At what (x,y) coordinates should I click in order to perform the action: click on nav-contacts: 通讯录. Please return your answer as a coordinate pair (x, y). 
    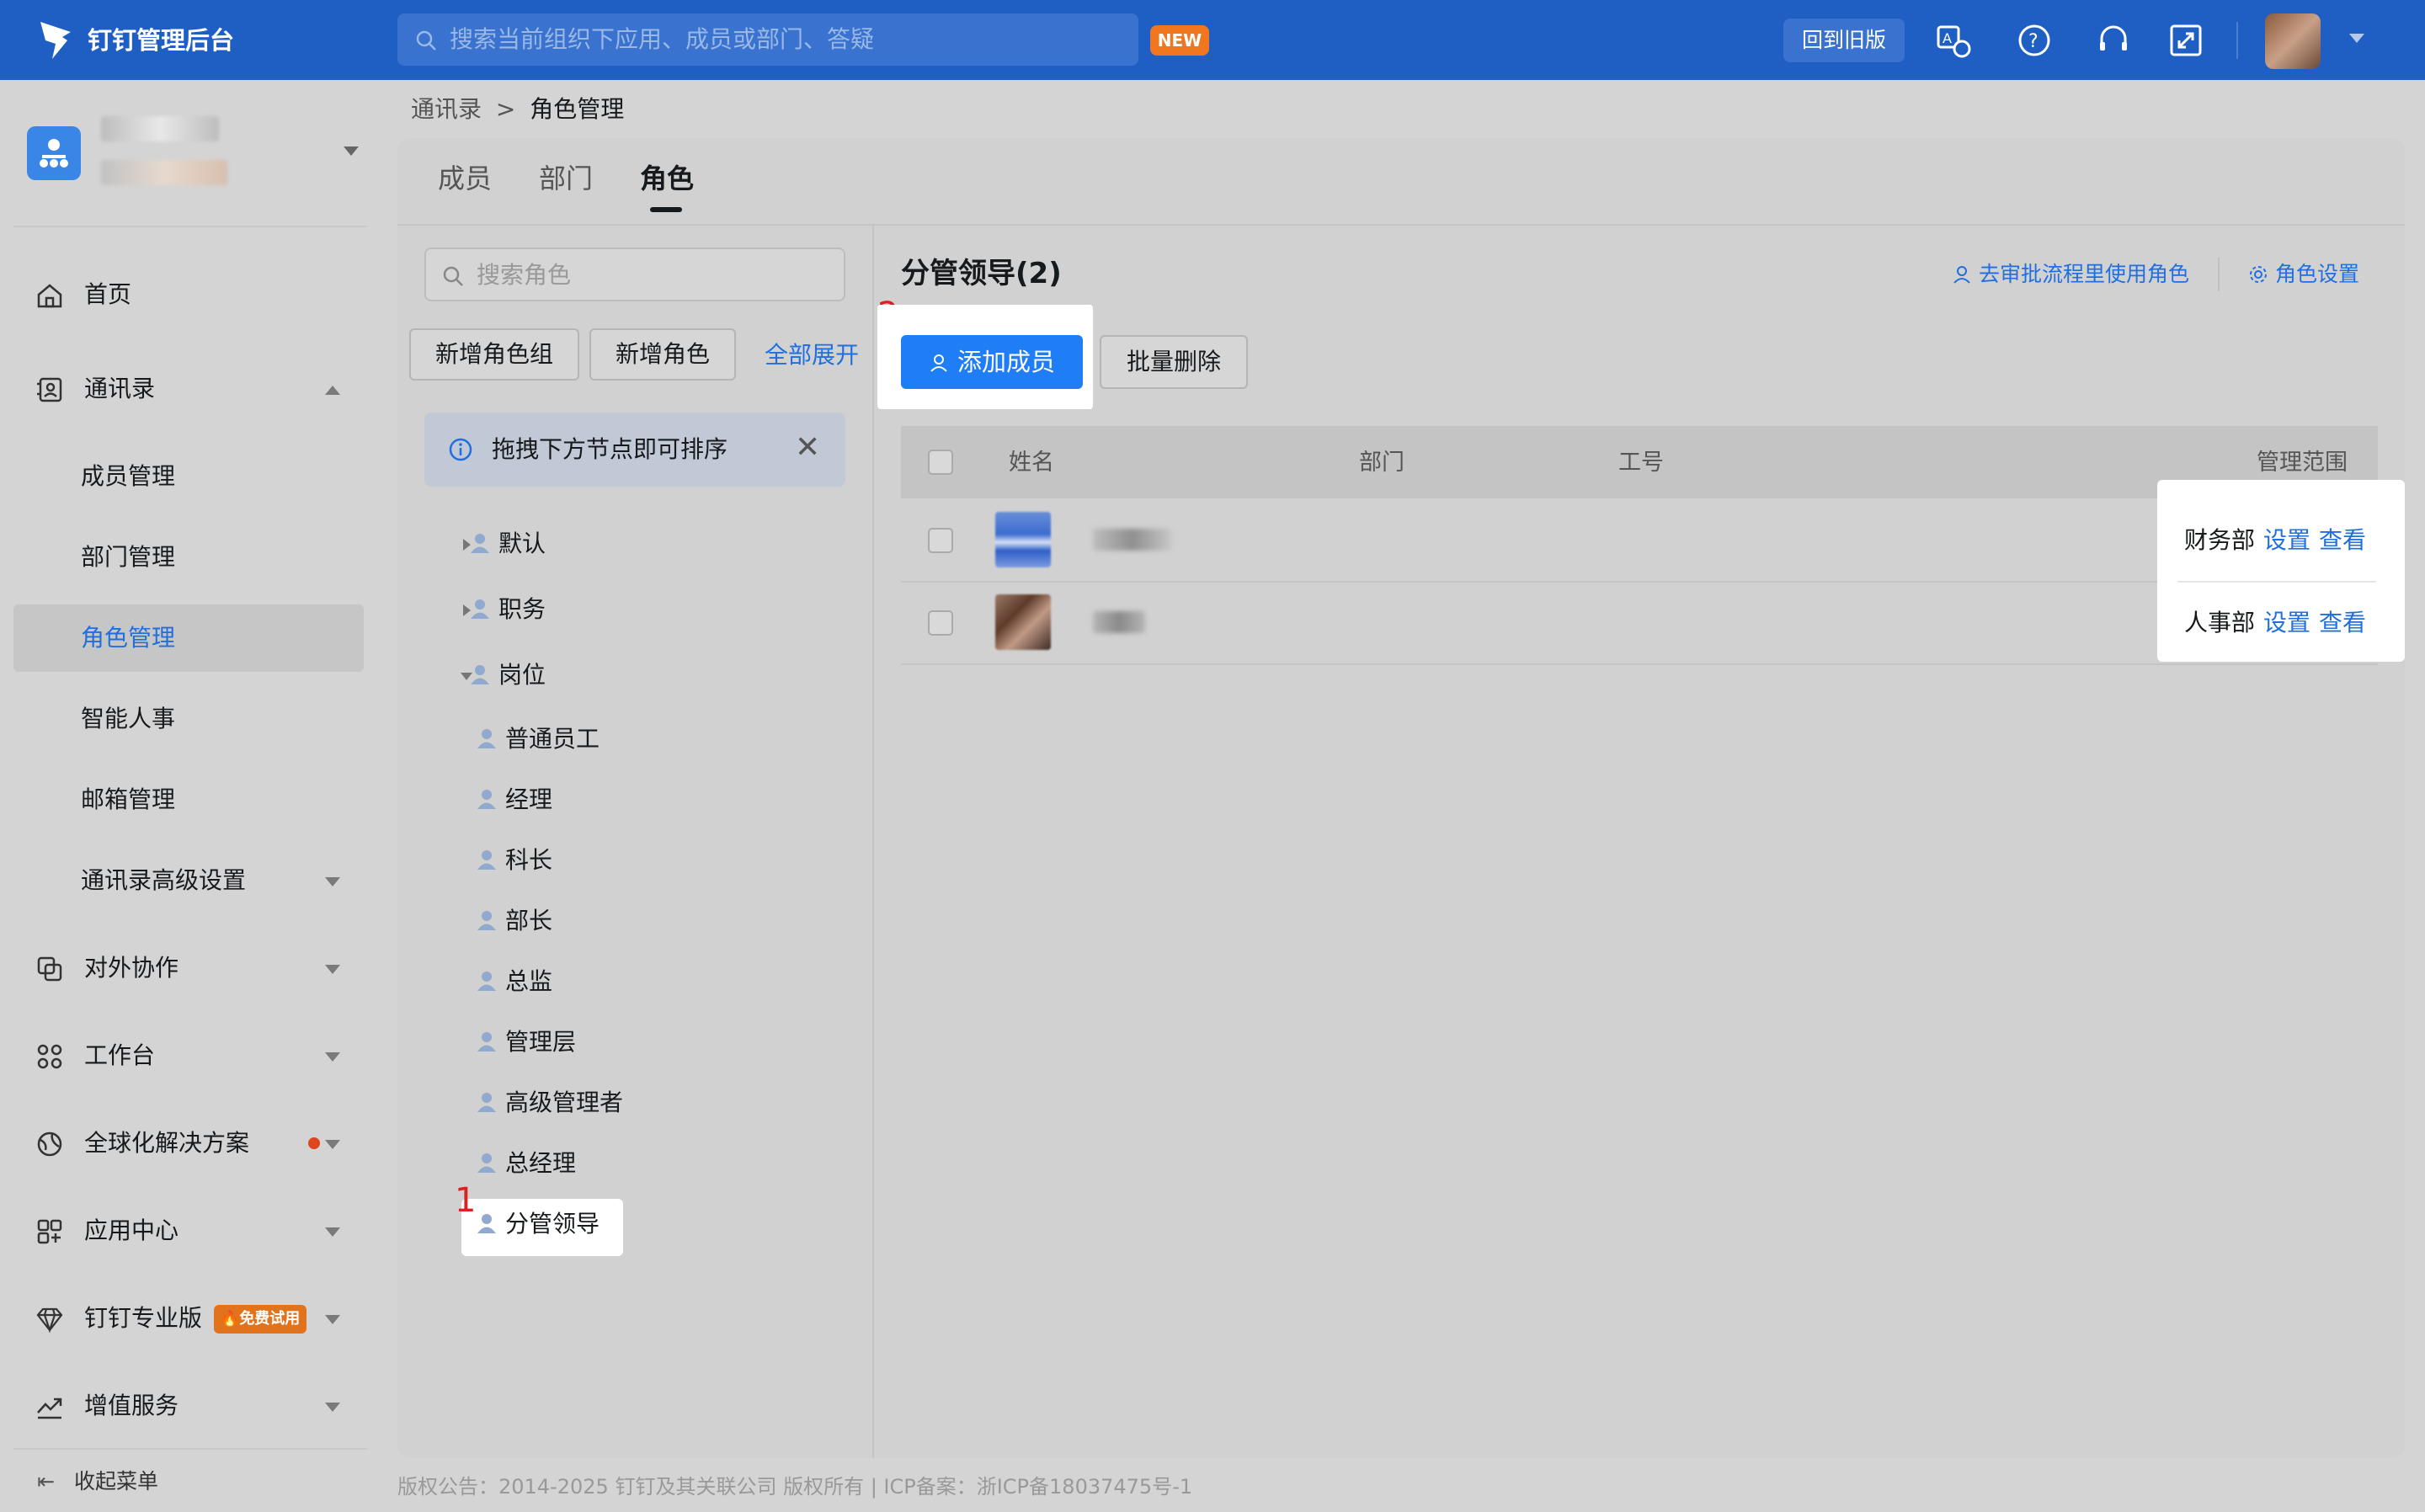
    Looking at the image, I should click on (188, 389).